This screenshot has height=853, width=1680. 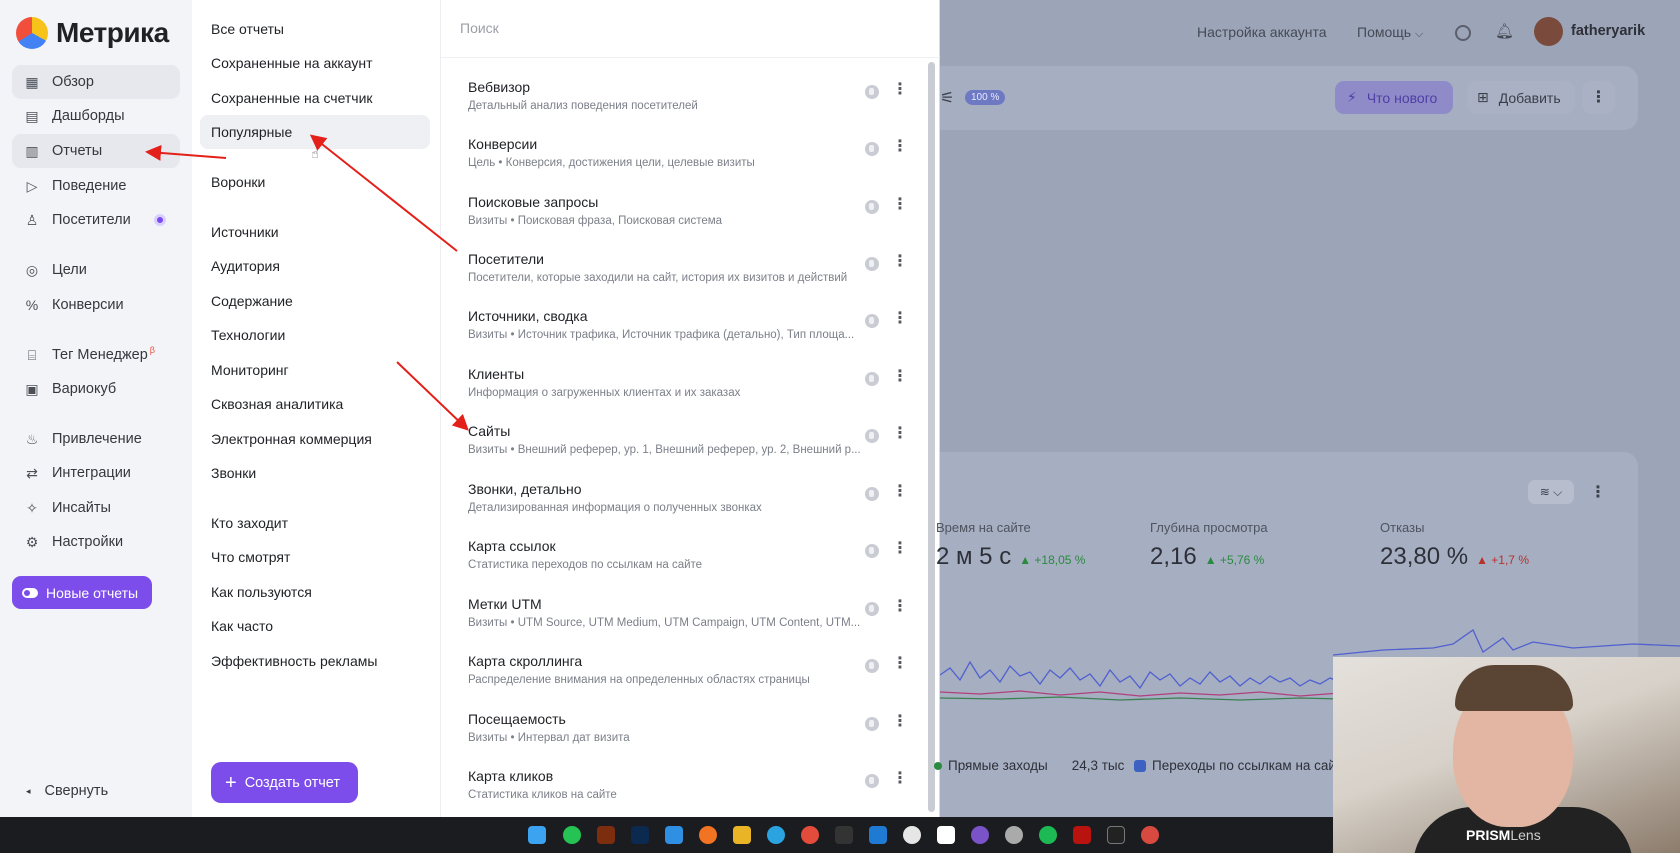 I want to click on figma-icon, so click(x=844, y=835).